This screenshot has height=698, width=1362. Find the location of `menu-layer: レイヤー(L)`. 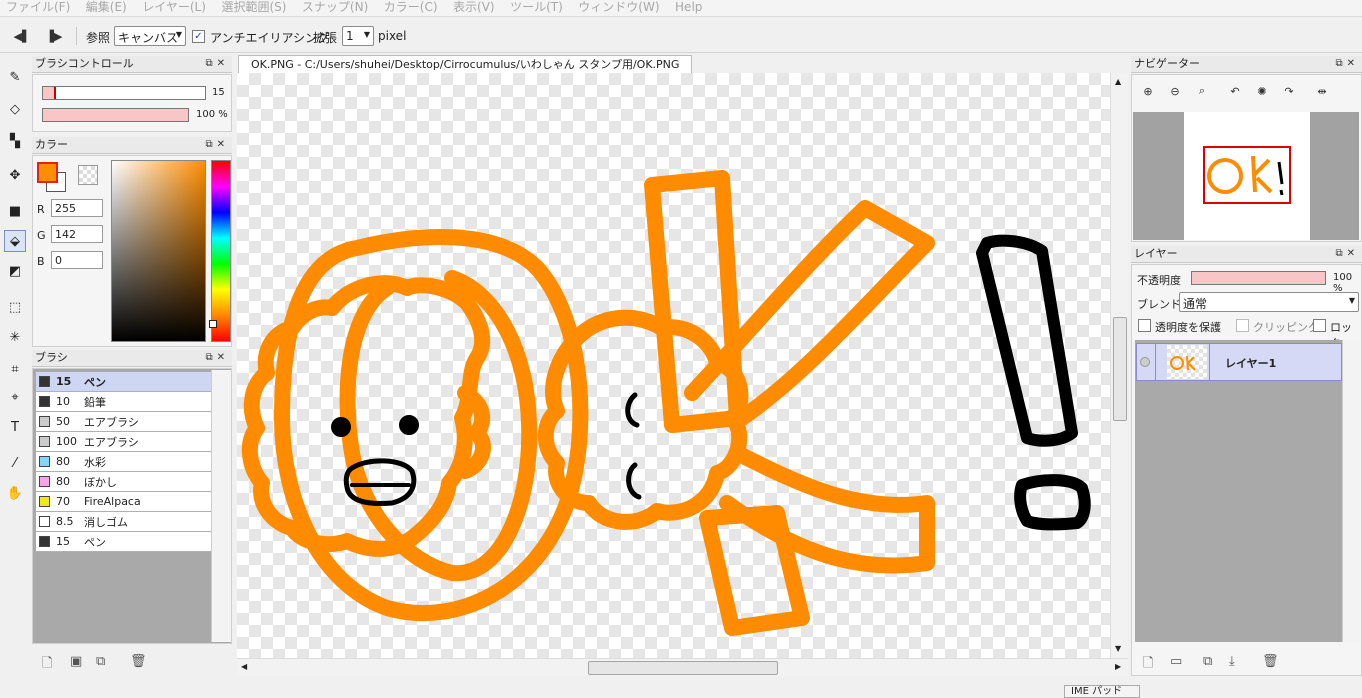

menu-layer: レイヤー(L) is located at coordinates (174, 7).